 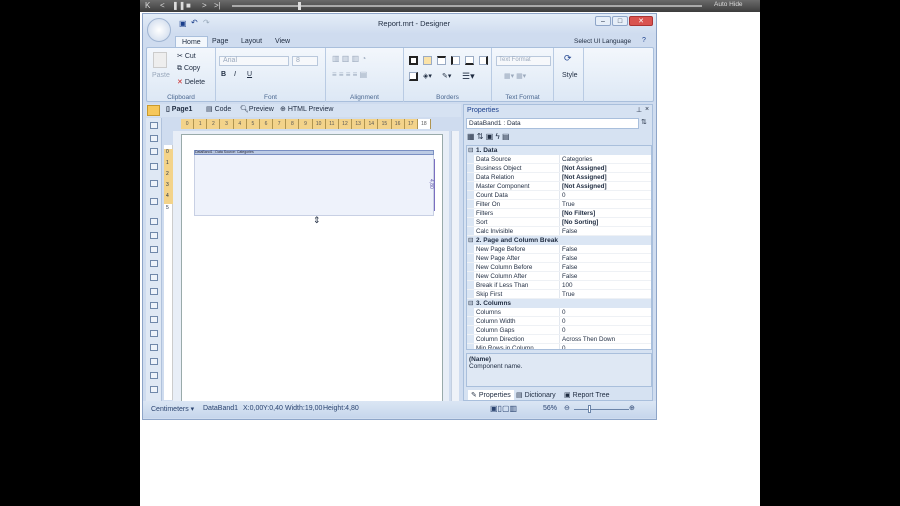 I want to click on property-category: 1. Data, so click(x=559, y=150).